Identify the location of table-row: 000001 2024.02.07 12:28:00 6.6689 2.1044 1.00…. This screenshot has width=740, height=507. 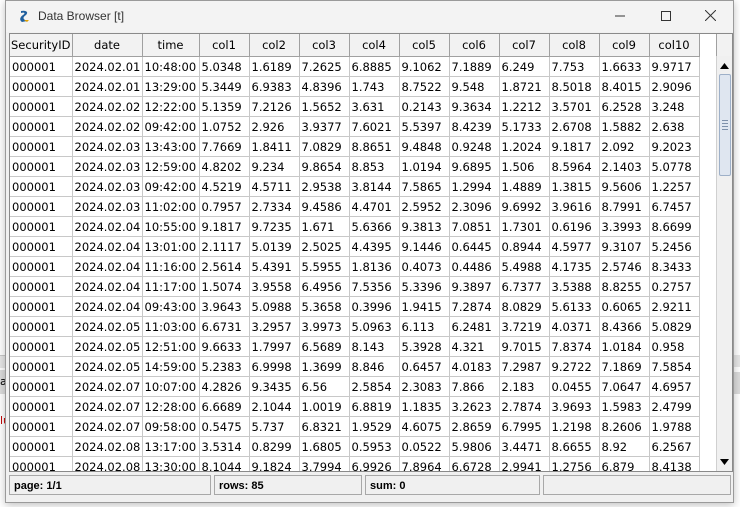
(355, 406).